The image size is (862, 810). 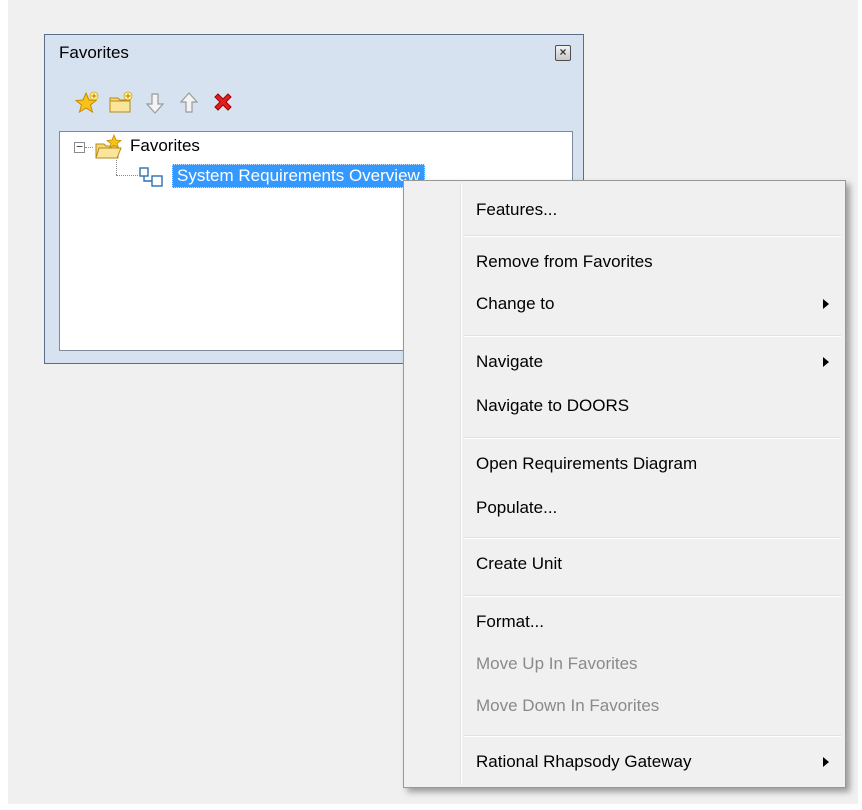 I want to click on collapse-toggle: −, so click(x=79, y=147).